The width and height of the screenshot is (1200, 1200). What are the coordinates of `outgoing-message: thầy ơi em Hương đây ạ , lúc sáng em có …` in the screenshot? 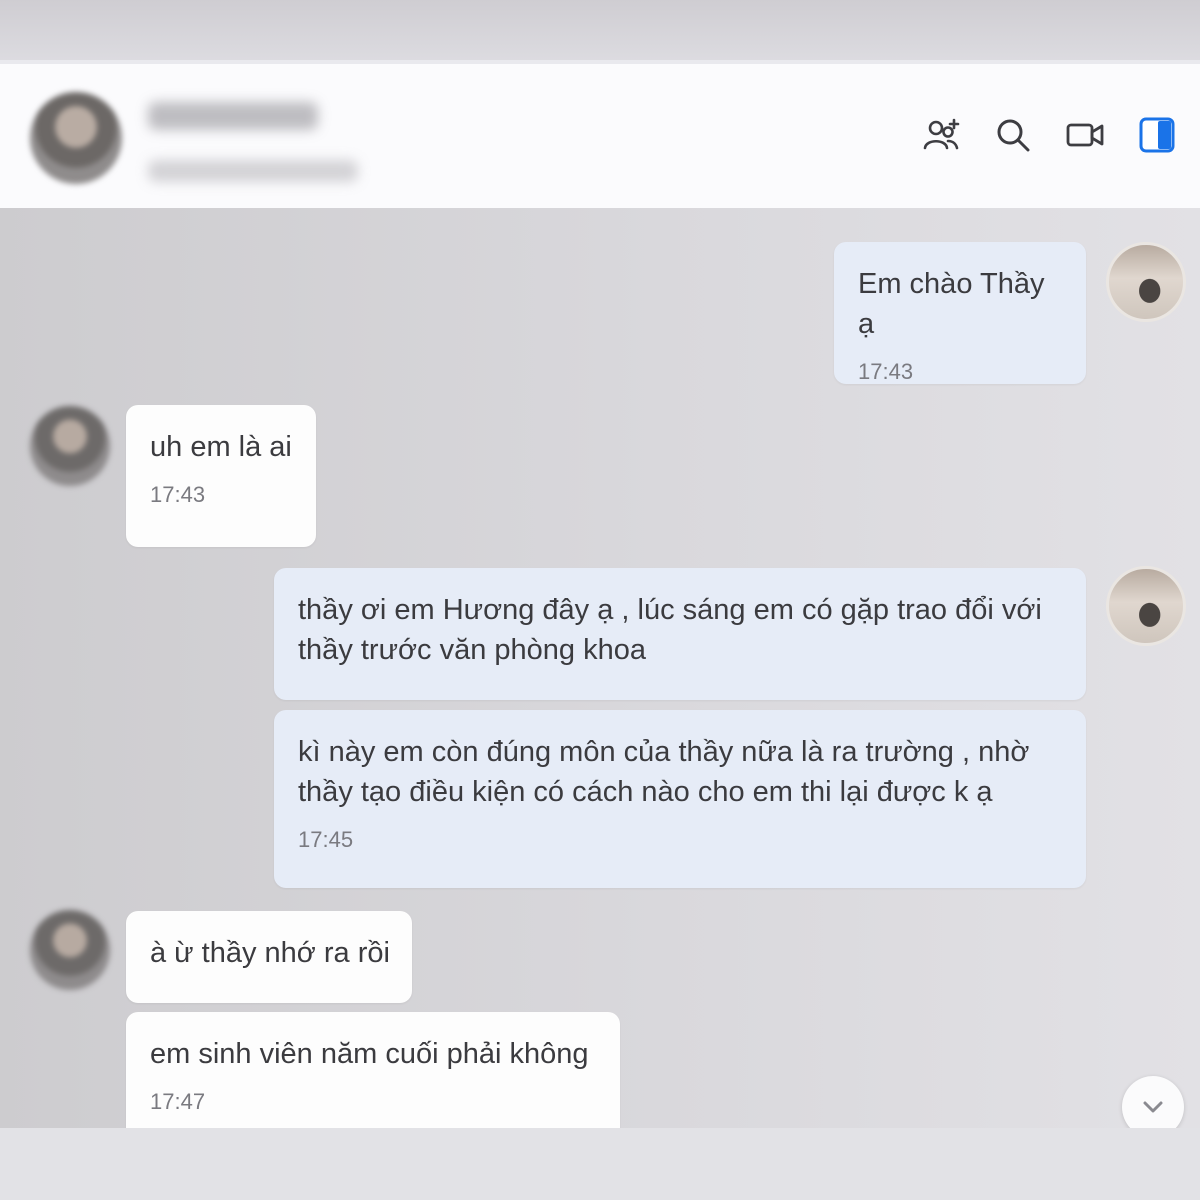 It's located at (680, 634).